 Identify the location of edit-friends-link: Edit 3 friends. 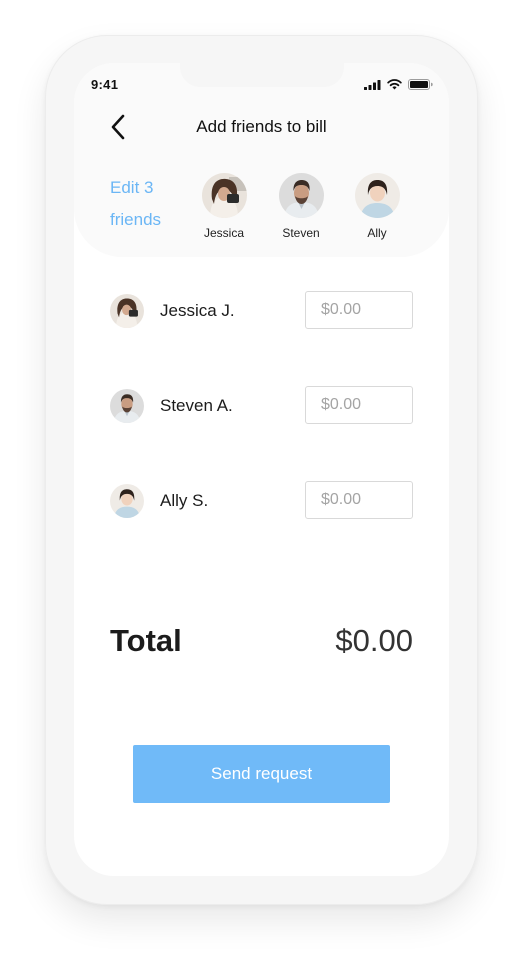
(150, 204).